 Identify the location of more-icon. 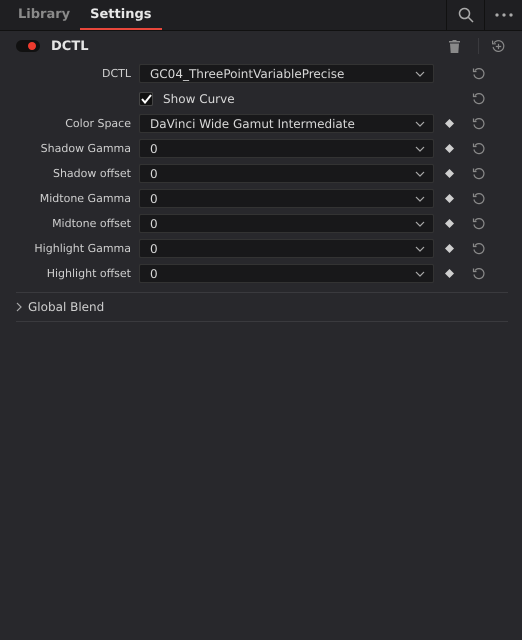
(503, 15).